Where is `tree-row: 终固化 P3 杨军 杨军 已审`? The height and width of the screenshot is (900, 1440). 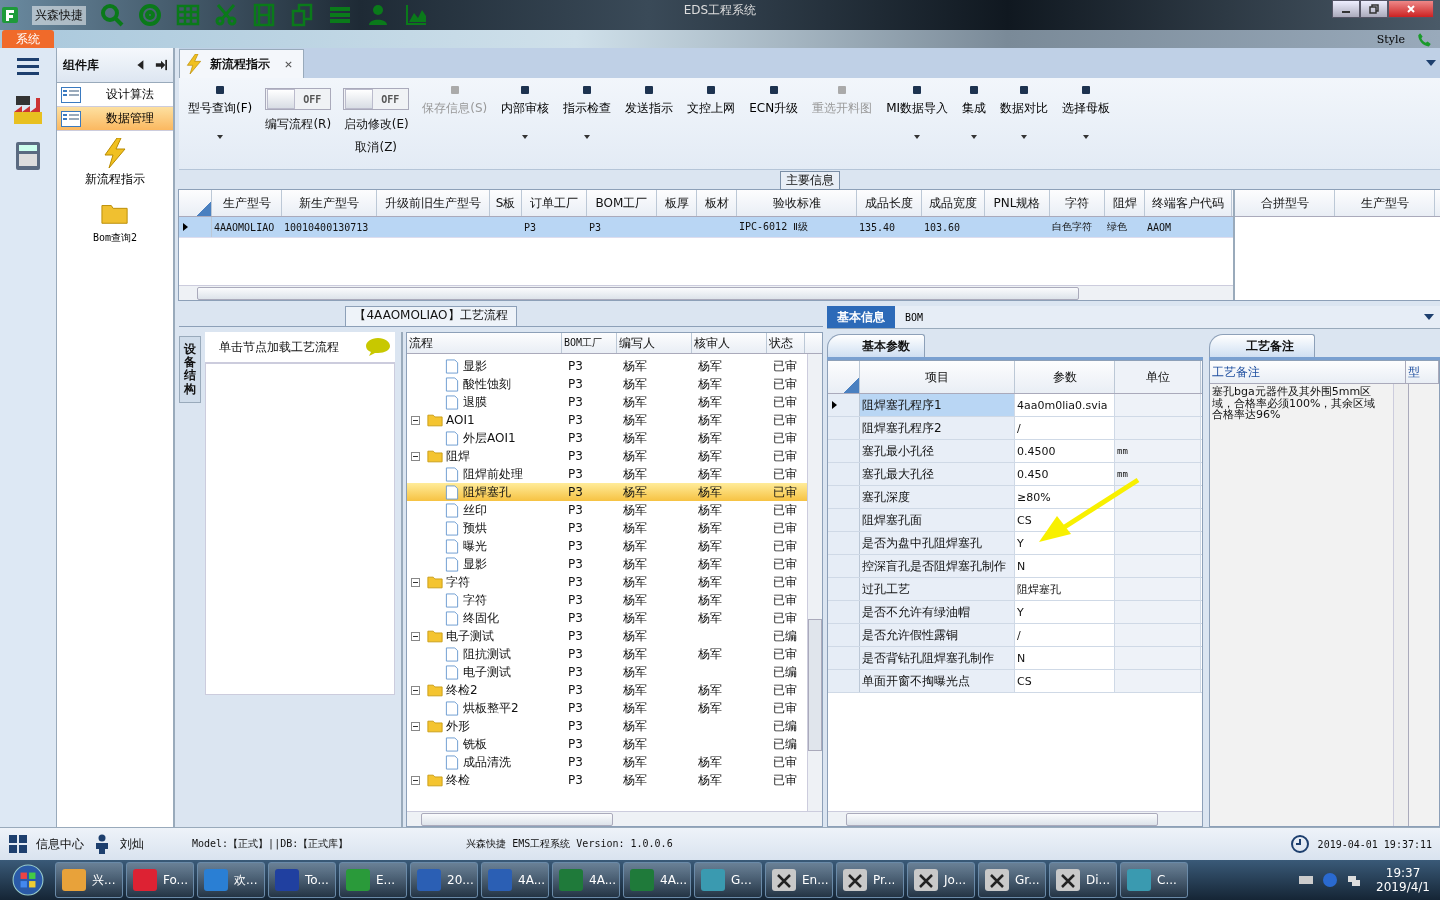 tree-row: 终固化 P3 杨军 杨军 已审 is located at coordinates (607, 618).